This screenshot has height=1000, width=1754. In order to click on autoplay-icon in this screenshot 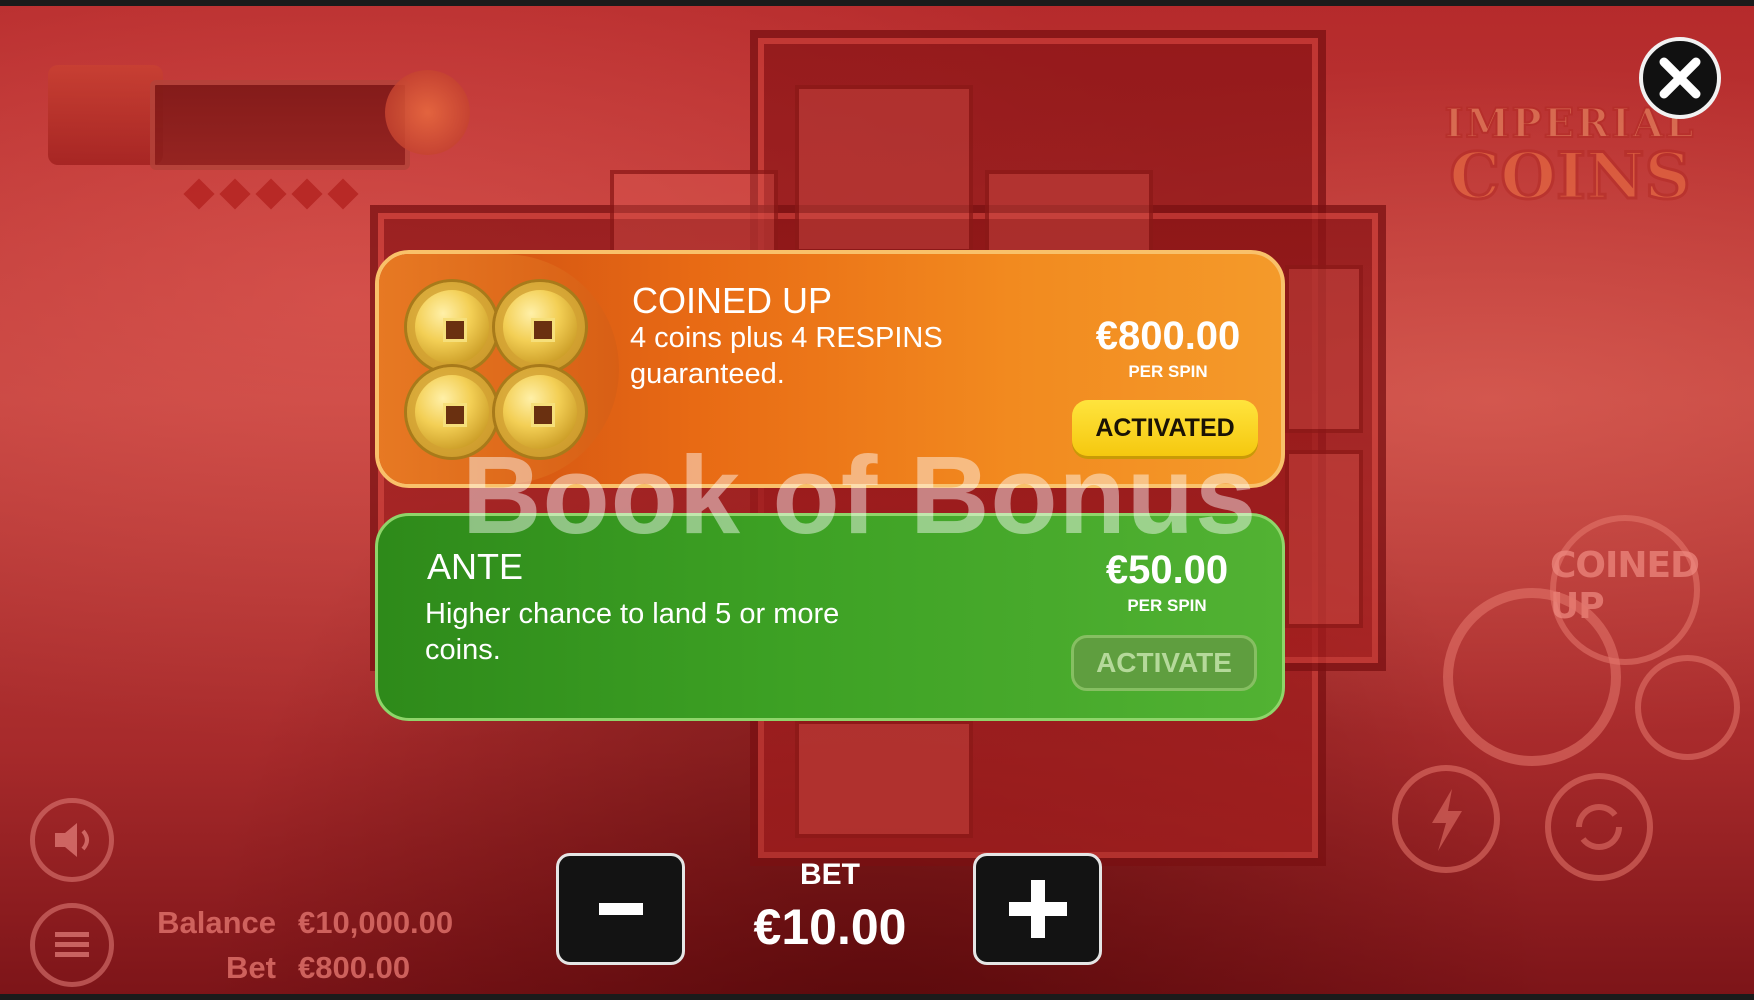, I will do `click(1599, 827)`.